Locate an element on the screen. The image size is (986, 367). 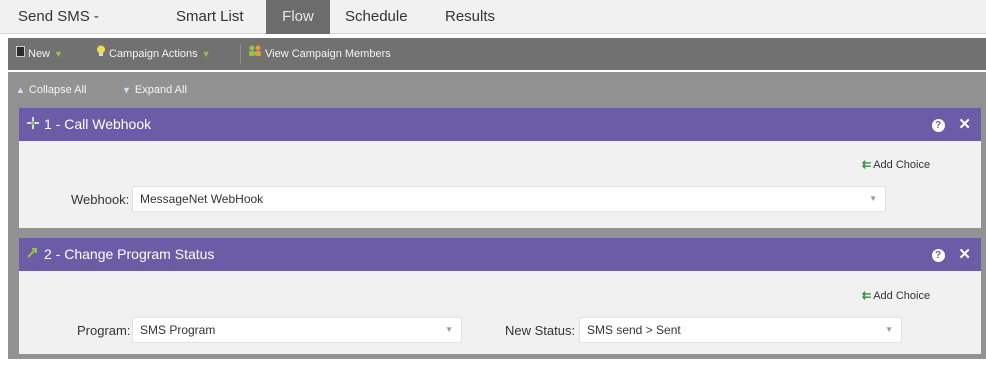
step-header: 2 - Change Program Status ? ✕ is located at coordinates (500, 254).